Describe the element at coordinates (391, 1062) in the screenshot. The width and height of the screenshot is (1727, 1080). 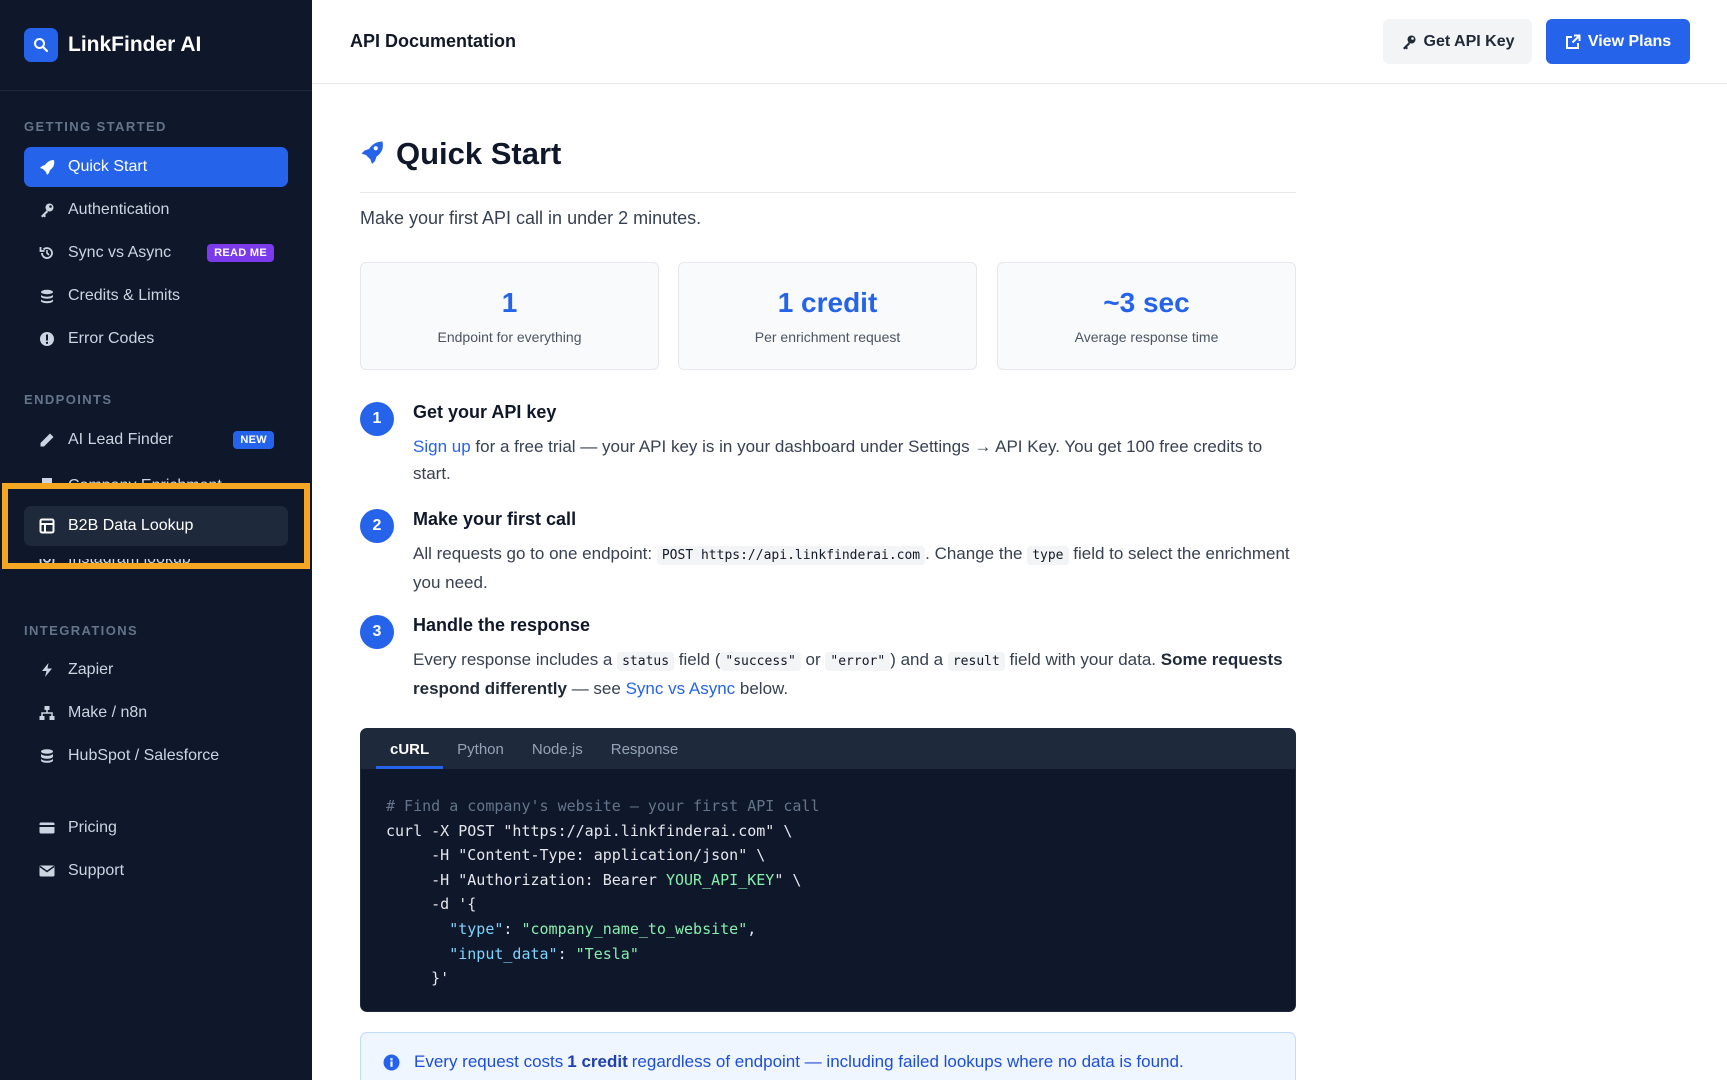
I see `info-icon` at that location.